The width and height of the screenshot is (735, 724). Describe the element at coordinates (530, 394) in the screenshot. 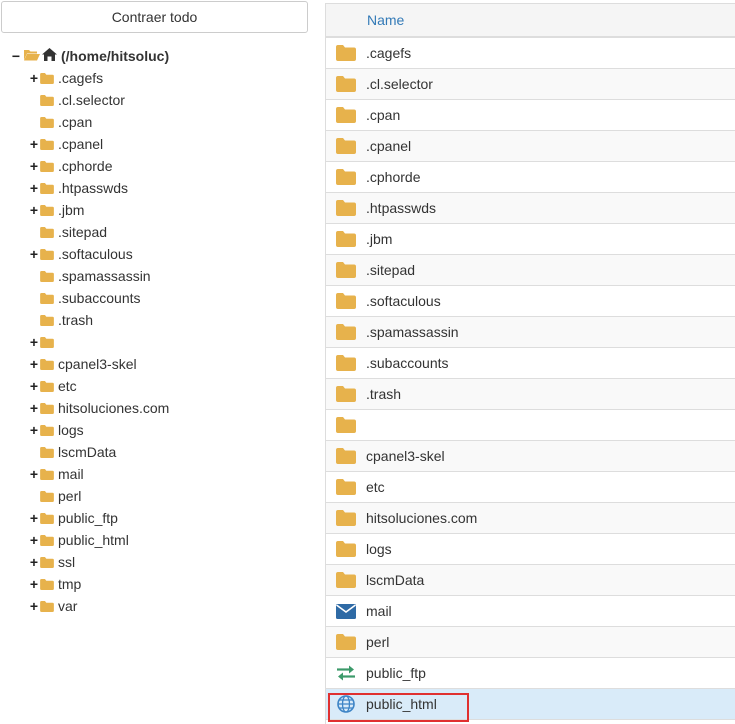

I see `table-row: .trash` at that location.